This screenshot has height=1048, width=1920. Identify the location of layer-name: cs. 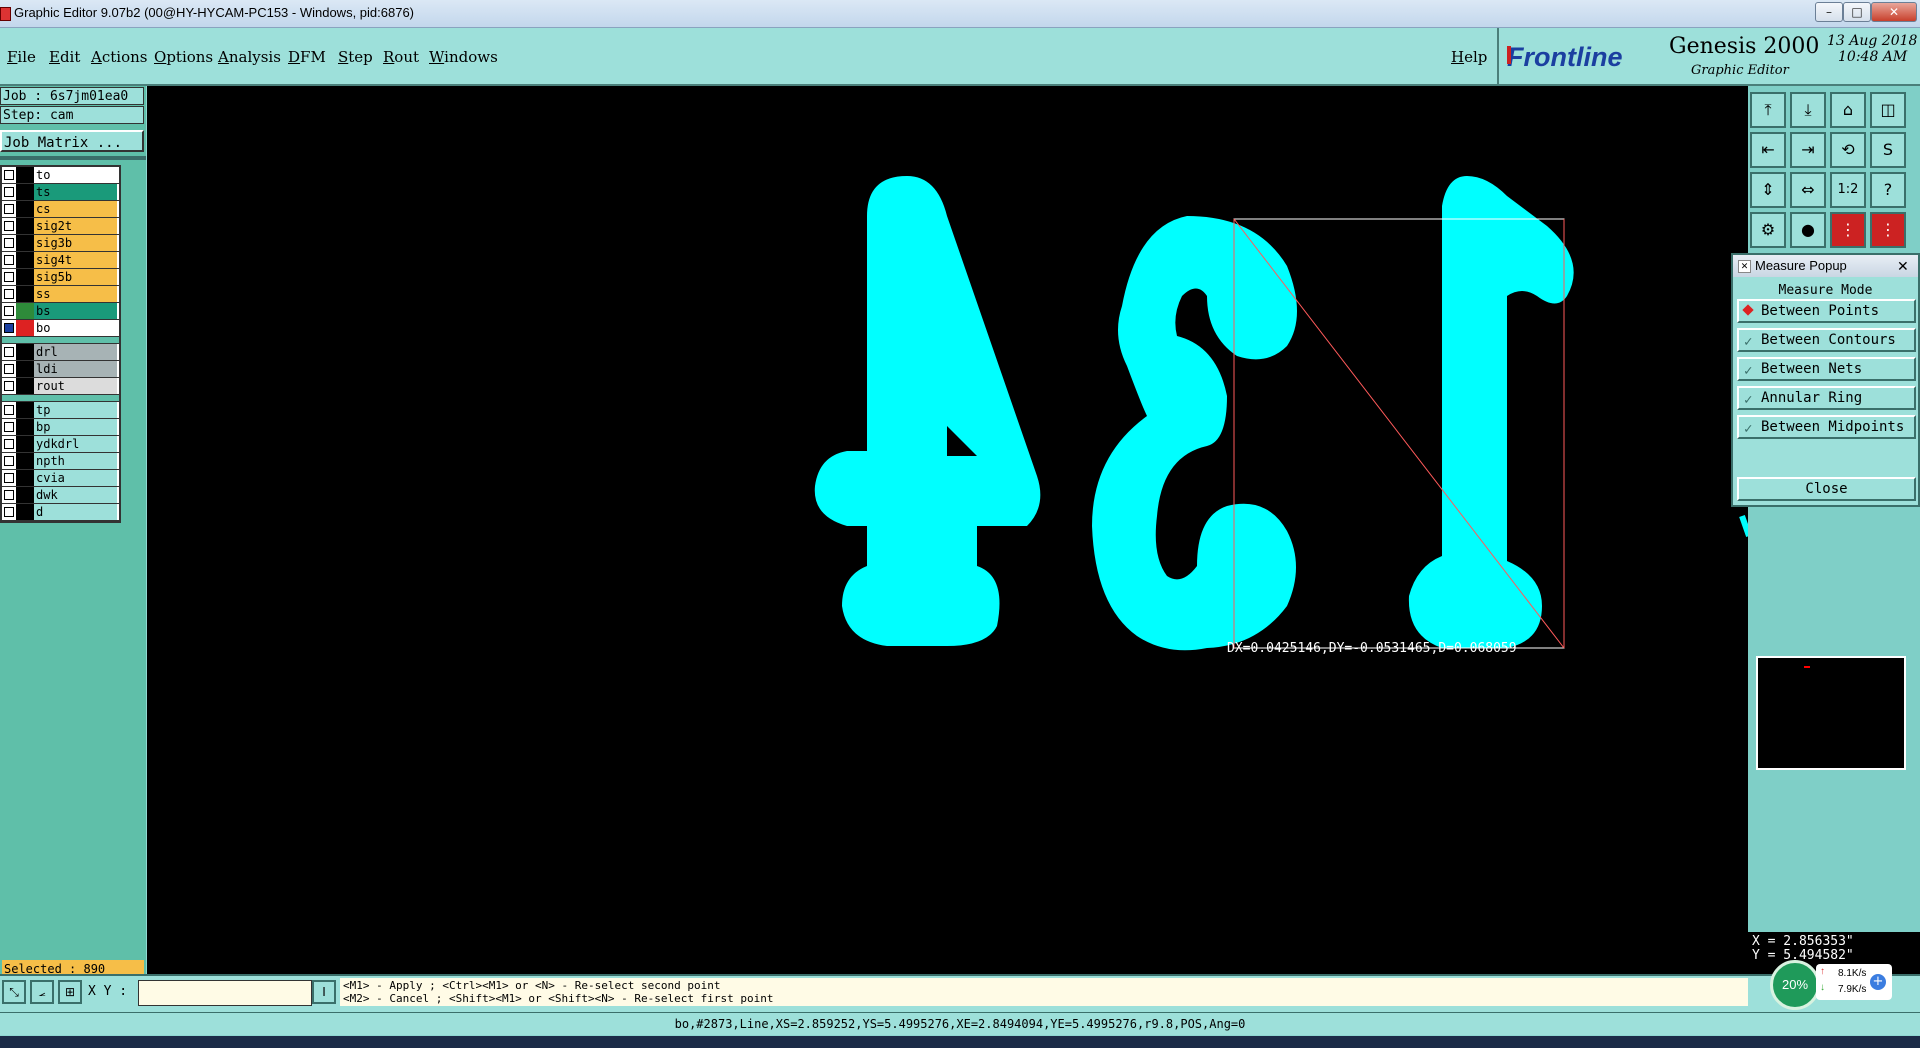
(75, 209).